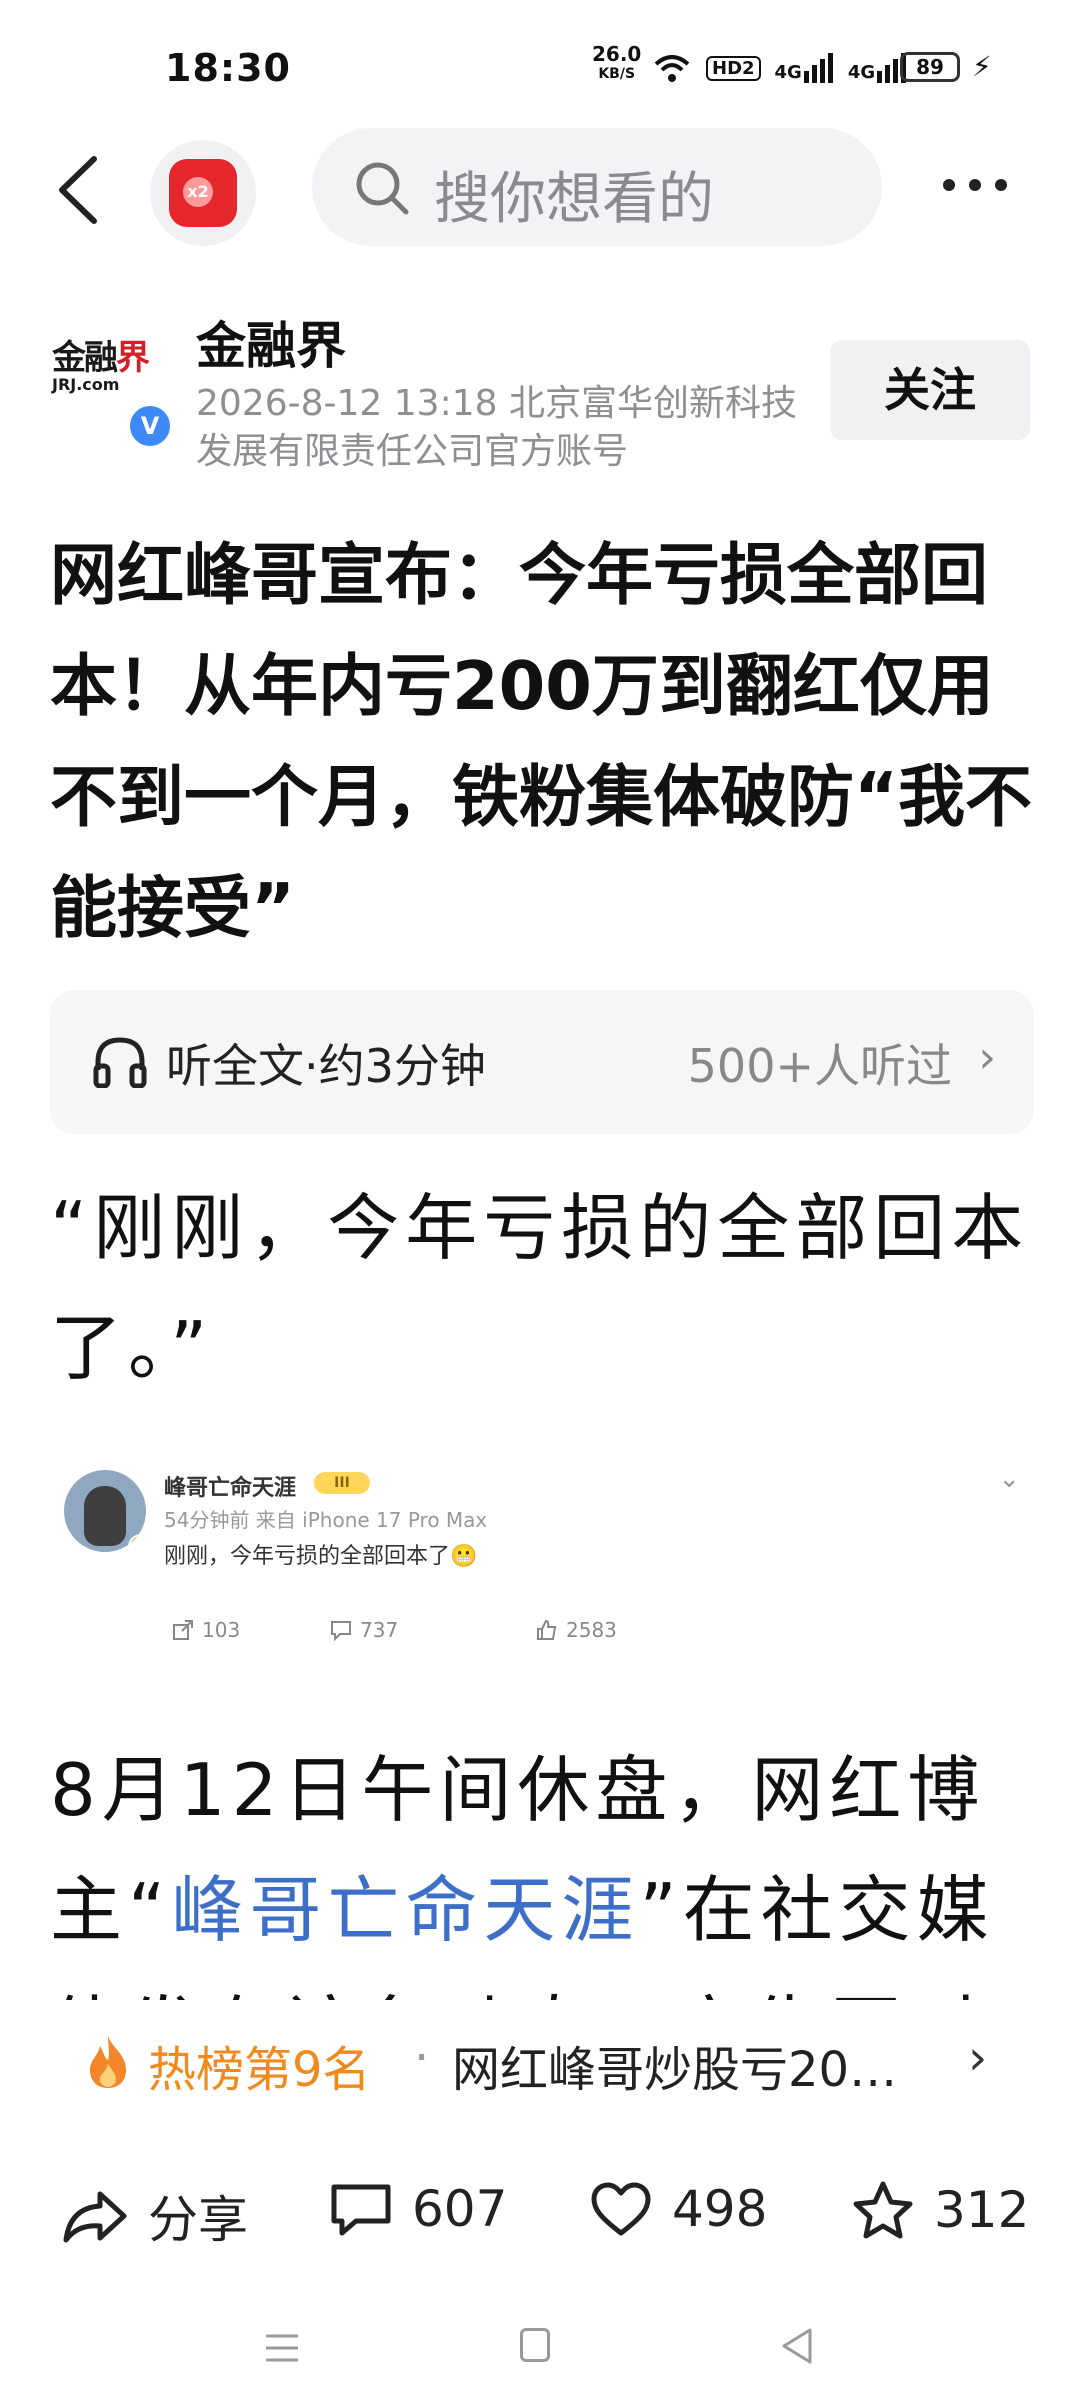 The width and height of the screenshot is (1080, 2400). Describe the element at coordinates (574, 199) in the screenshot. I see `search-placeholder: 搜你想看的` at that location.